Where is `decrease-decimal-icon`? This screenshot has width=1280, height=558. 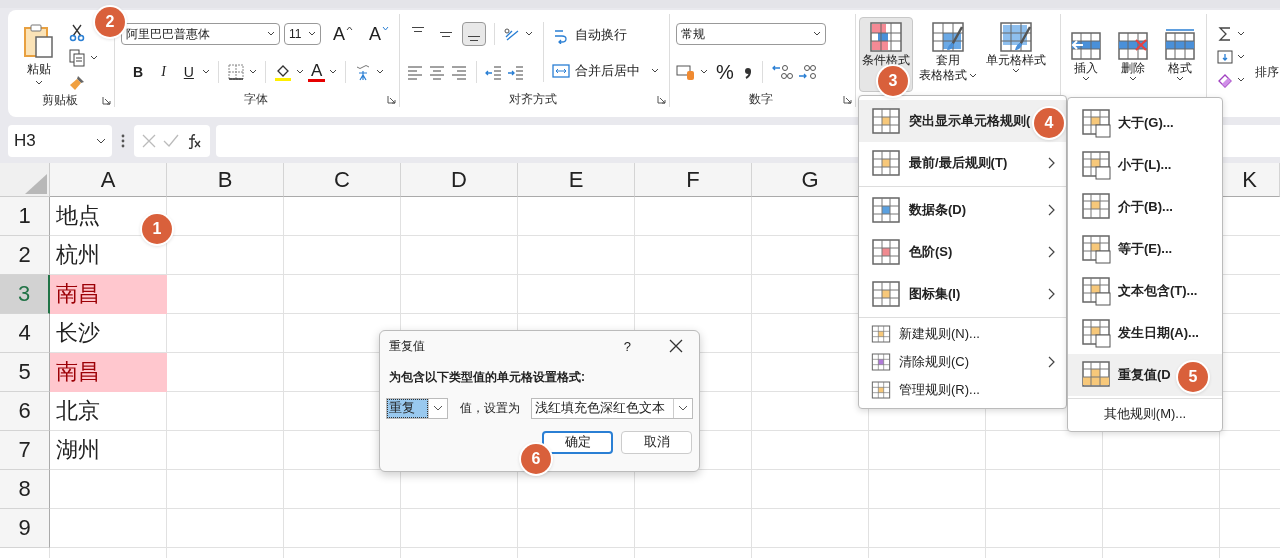 decrease-decimal-icon is located at coordinates (807, 72).